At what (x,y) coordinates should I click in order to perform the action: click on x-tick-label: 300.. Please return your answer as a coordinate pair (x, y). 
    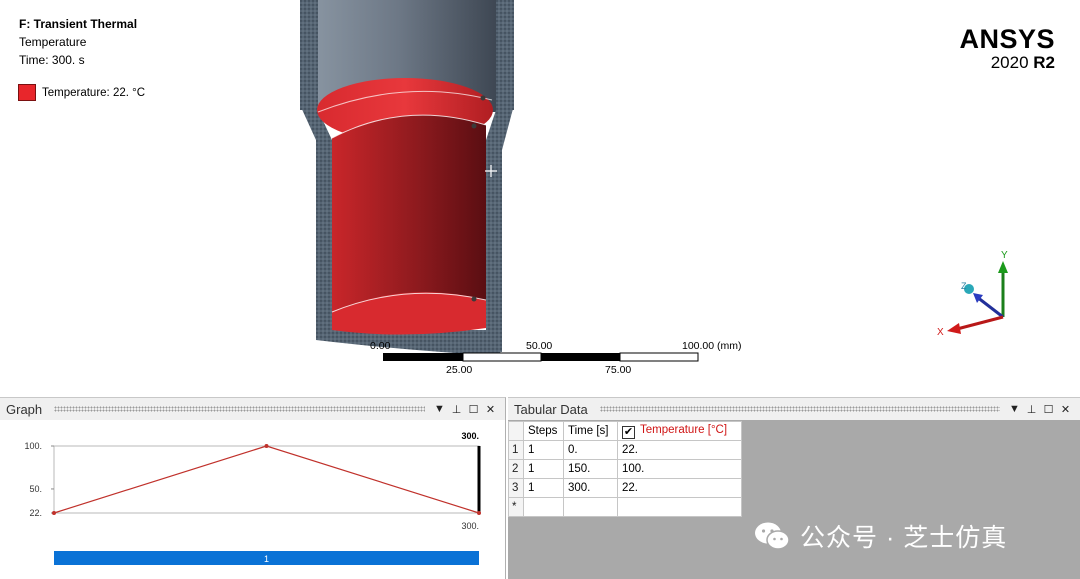
    Looking at the image, I should click on (470, 526).